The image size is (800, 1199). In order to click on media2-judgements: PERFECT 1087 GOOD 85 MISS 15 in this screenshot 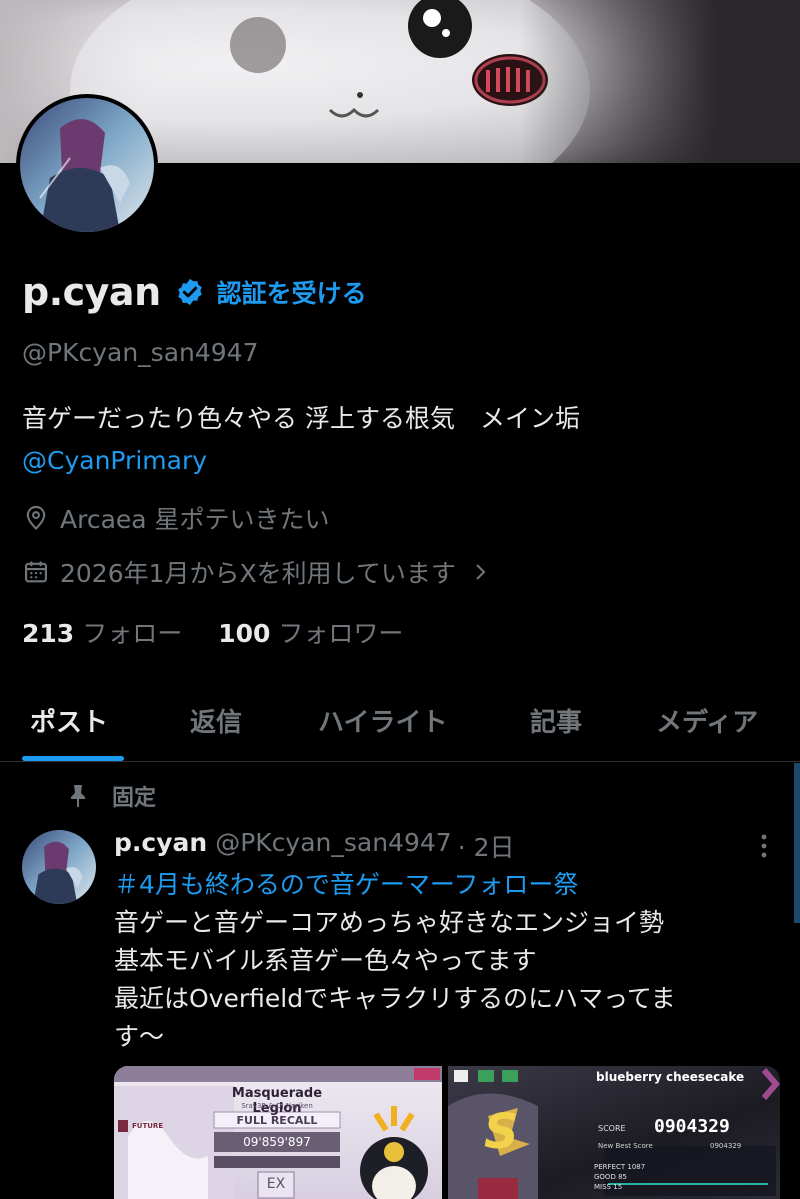, I will do `click(619, 1177)`.